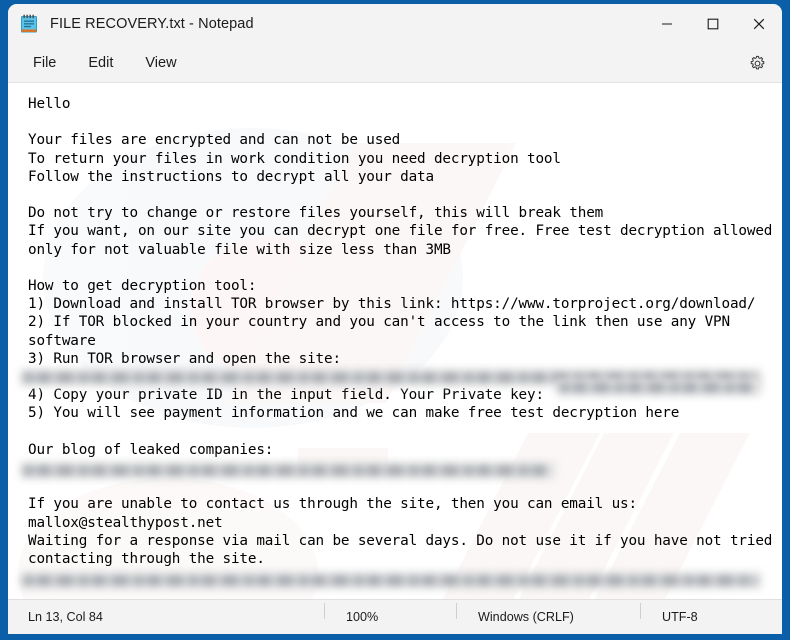  I want to click on encoding: UTF-8, so click(711, 613).